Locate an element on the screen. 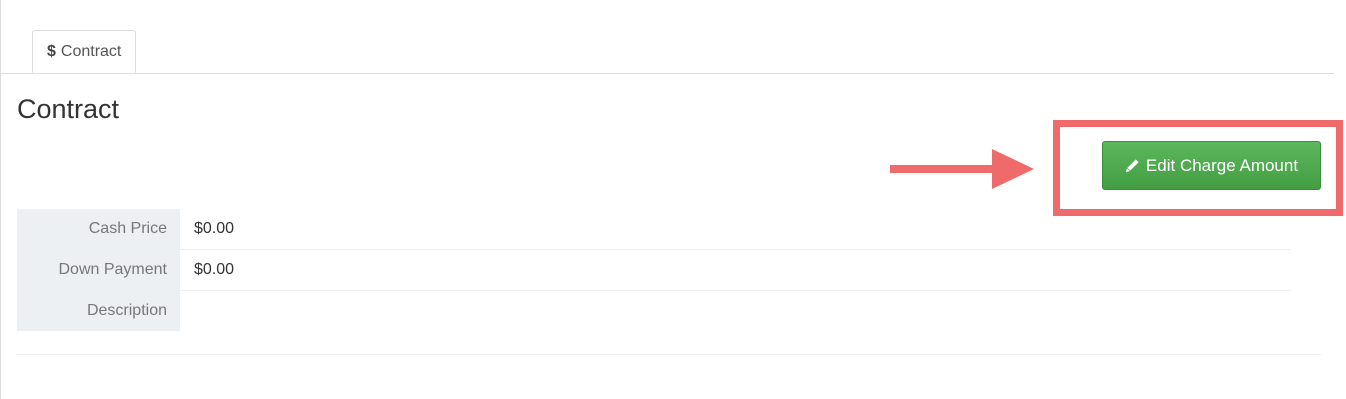 This screenshot has width=1346, height=399. pencil-icon is located at coordinates (1132, 166).